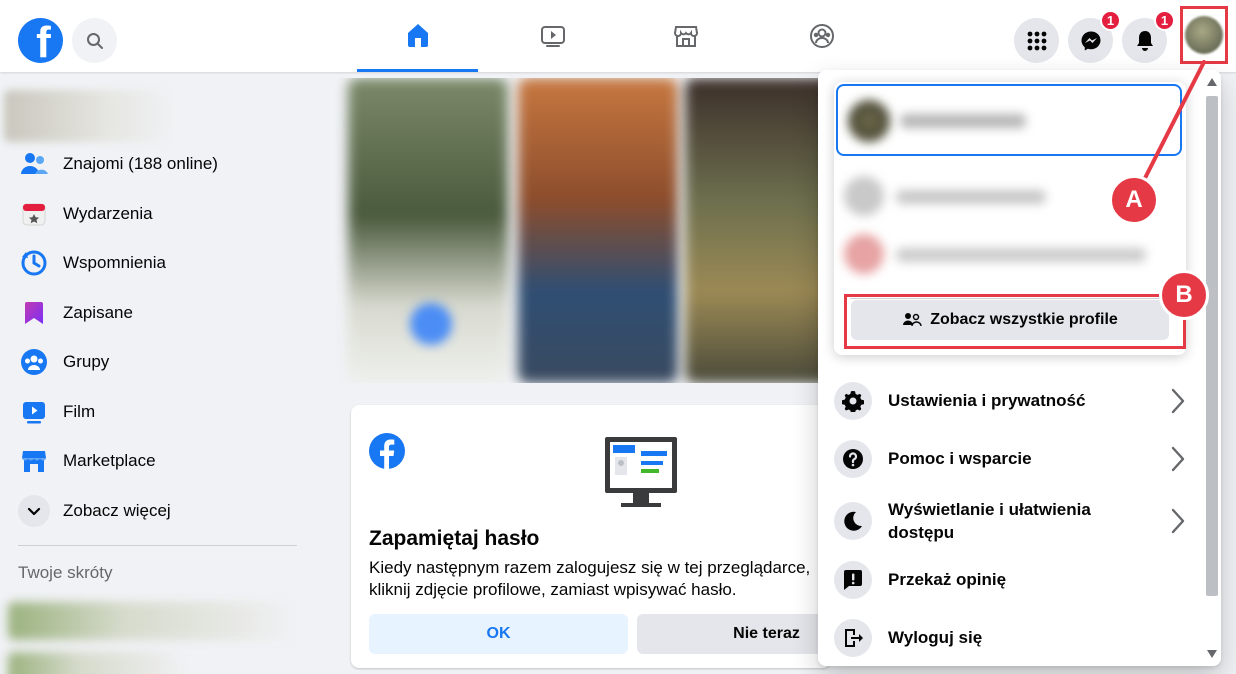 This screenshot has width=1236, height=674. I want to click on sidebar-item-saved: Zapisane, so click(75, 313).